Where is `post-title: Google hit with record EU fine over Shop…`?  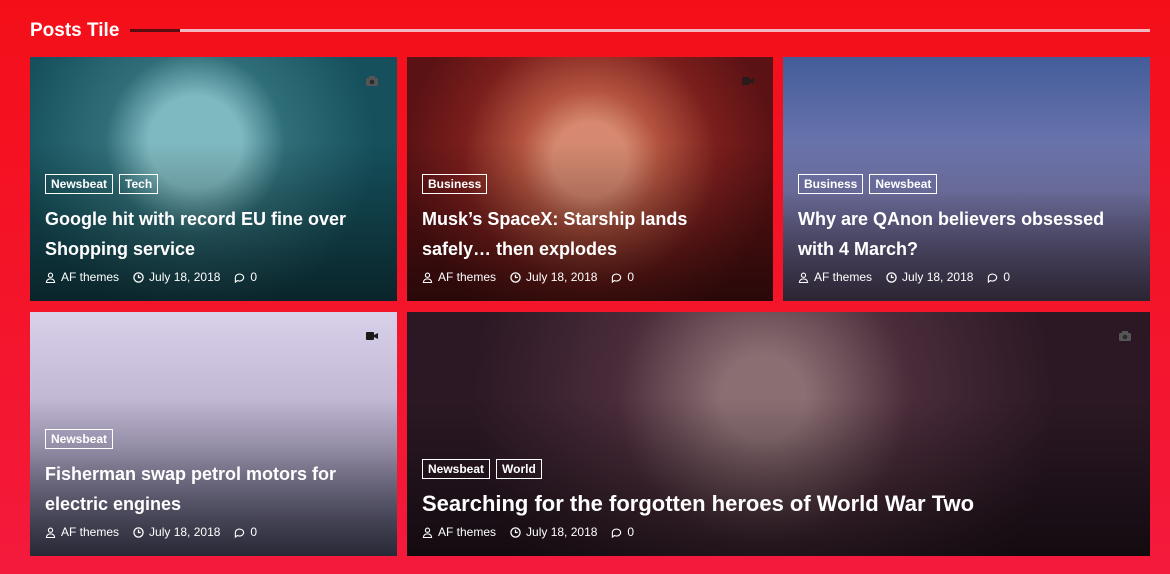 post-title: Google hit with record EU fine over Shop… is located at coordinates (213, 234).